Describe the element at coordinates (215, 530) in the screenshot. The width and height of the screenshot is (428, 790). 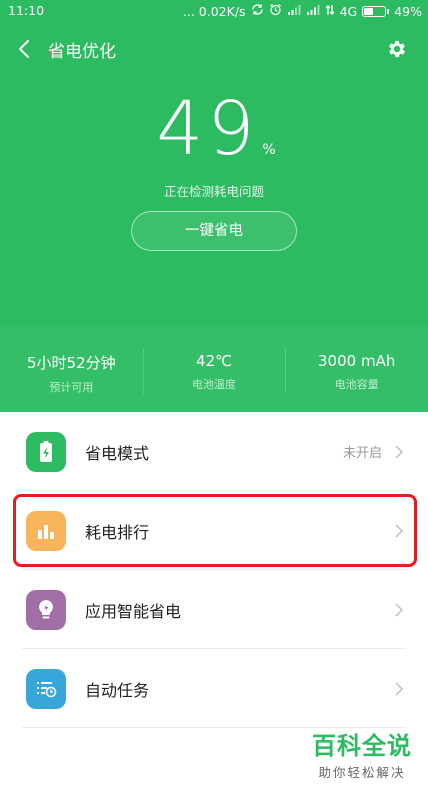
I see `highlight-box` at that location.